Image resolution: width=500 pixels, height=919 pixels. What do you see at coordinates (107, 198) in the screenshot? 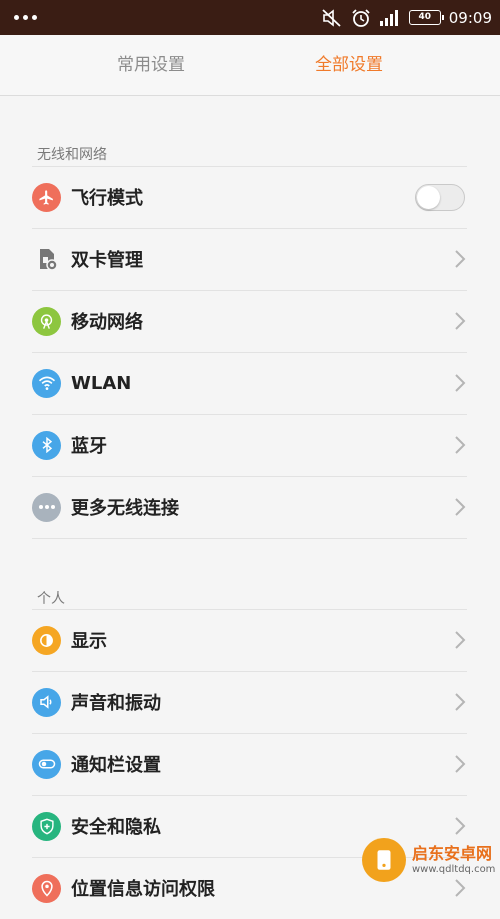
I see `settings-item-label: 飞行模式` at bounding box center [107, 198].